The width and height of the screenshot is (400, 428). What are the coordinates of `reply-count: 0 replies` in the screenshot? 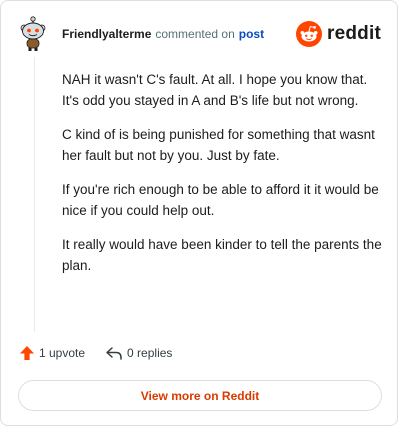 It's located at (150, 353).